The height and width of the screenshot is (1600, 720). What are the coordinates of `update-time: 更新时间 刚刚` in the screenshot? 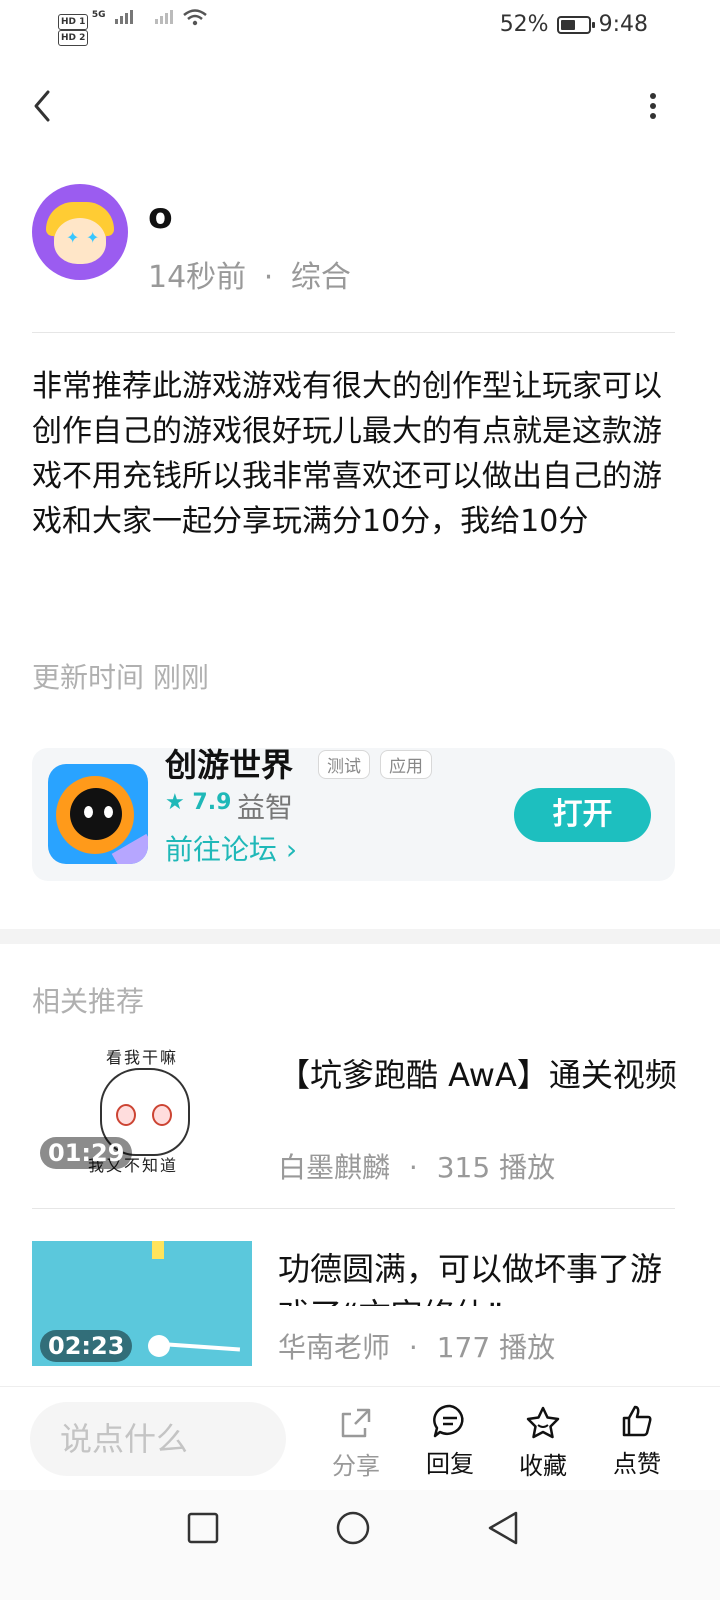 It's located at (120, 677).